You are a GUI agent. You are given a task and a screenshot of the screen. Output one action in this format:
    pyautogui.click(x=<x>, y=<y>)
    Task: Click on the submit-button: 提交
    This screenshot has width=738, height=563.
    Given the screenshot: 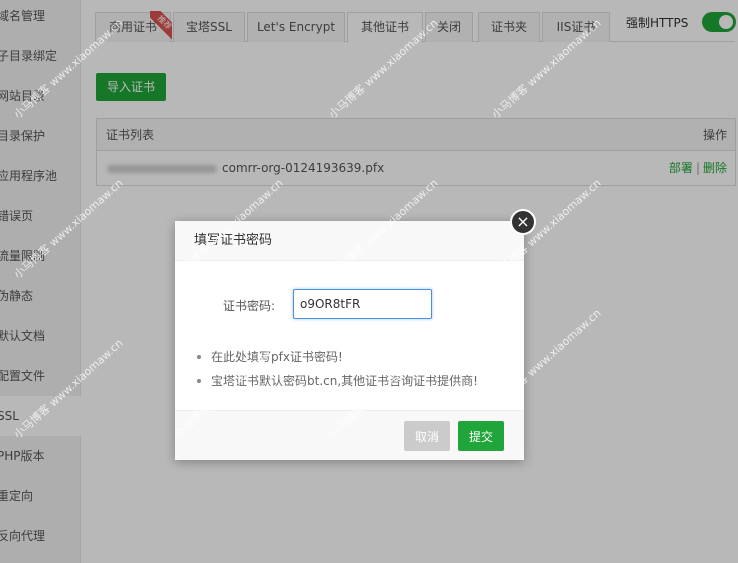 What is the action you would take?
    pyautogui.click(x=481, y=436)
    